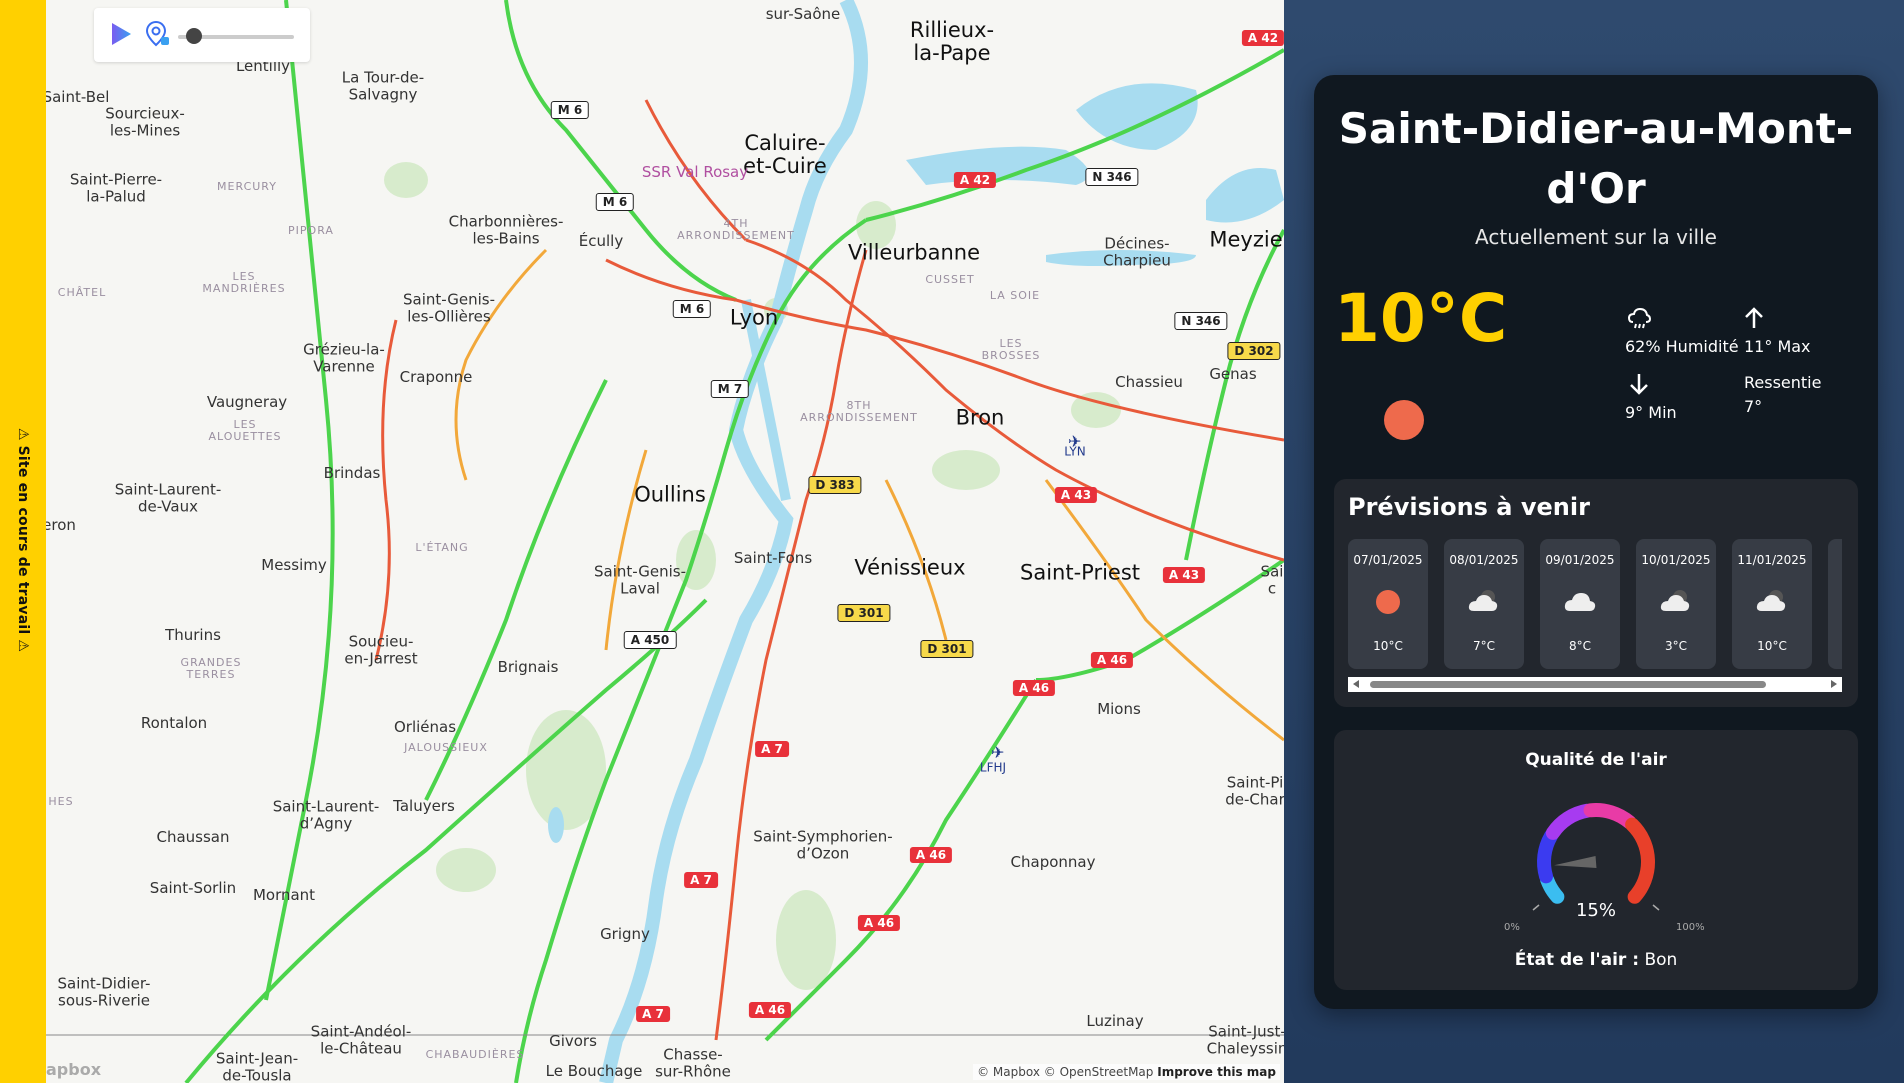 The width and height of the screenshot is (1904, 1083). I want to click on subtitle: Actuellement sur la ville, so click(1596, 237).